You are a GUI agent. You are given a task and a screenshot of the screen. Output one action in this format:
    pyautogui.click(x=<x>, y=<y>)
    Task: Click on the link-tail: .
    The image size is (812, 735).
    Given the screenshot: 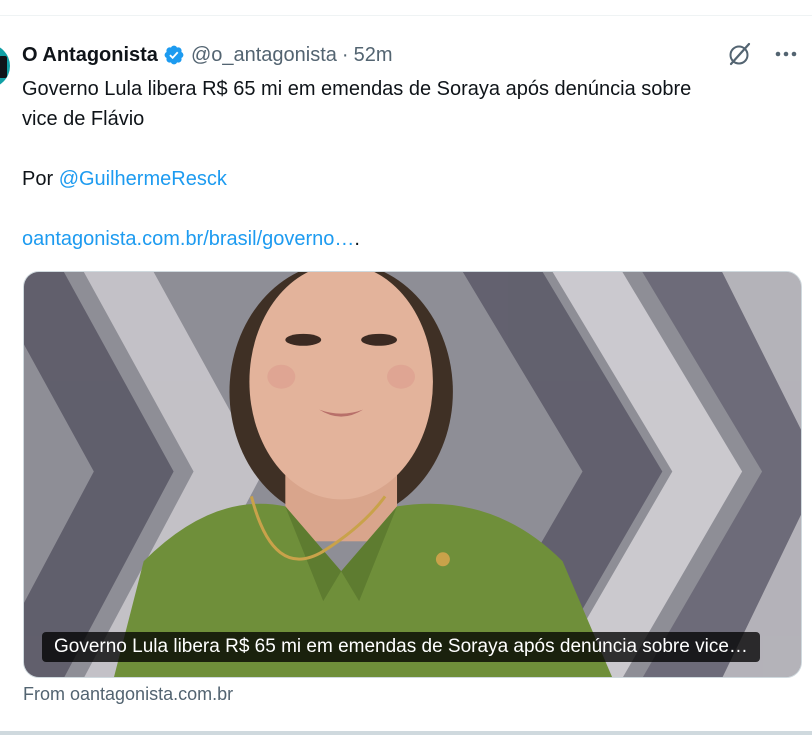 What is the action you would take?
    pyautogui.click(x=357, y=239)
    